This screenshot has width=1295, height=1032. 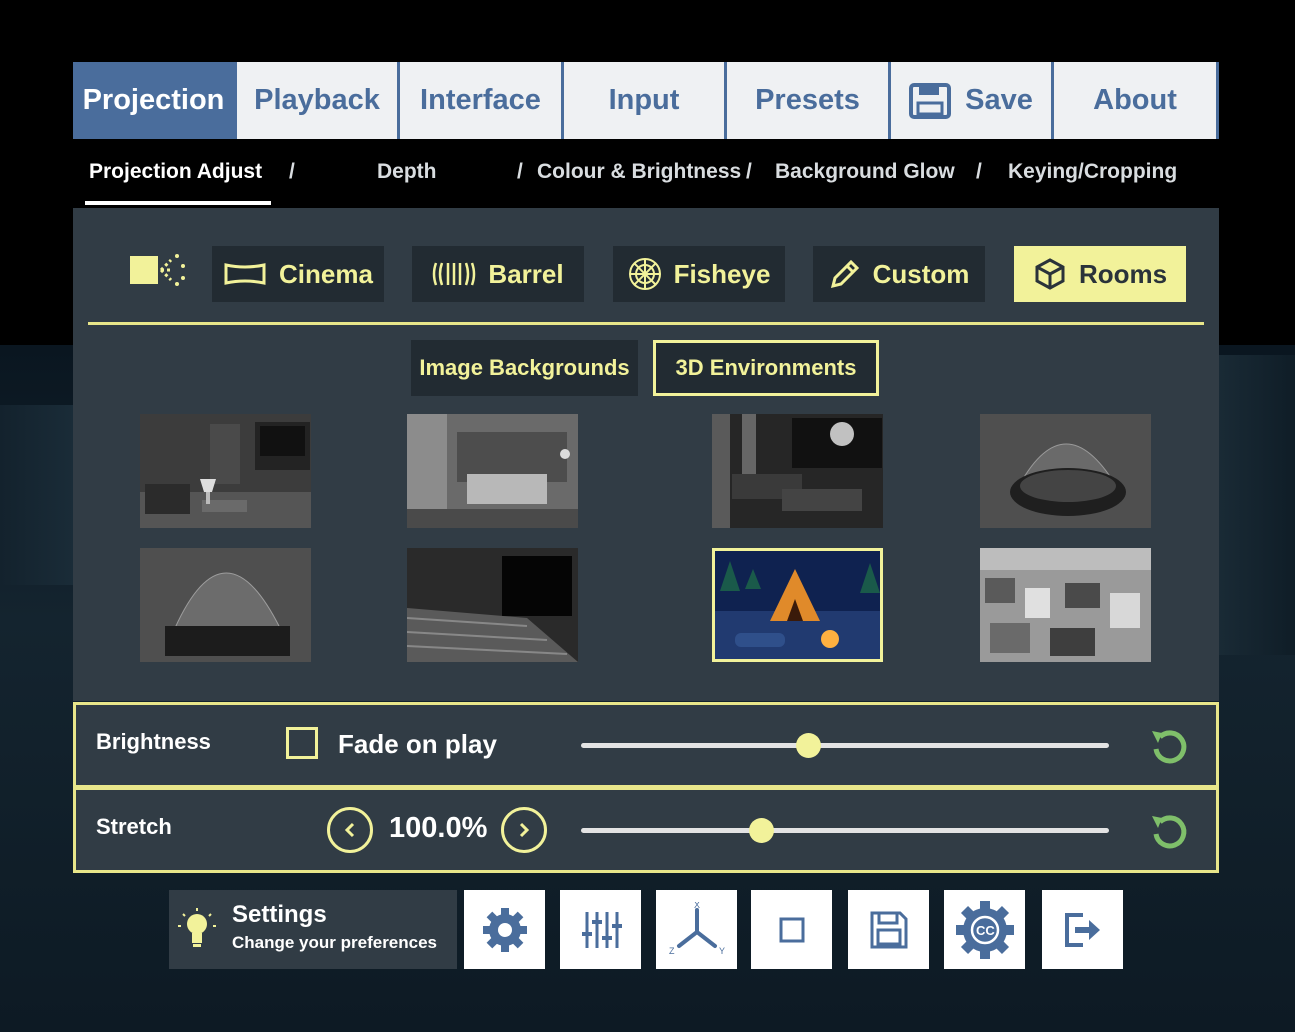 I want to click on dome-image, so click(x=225, y=605).